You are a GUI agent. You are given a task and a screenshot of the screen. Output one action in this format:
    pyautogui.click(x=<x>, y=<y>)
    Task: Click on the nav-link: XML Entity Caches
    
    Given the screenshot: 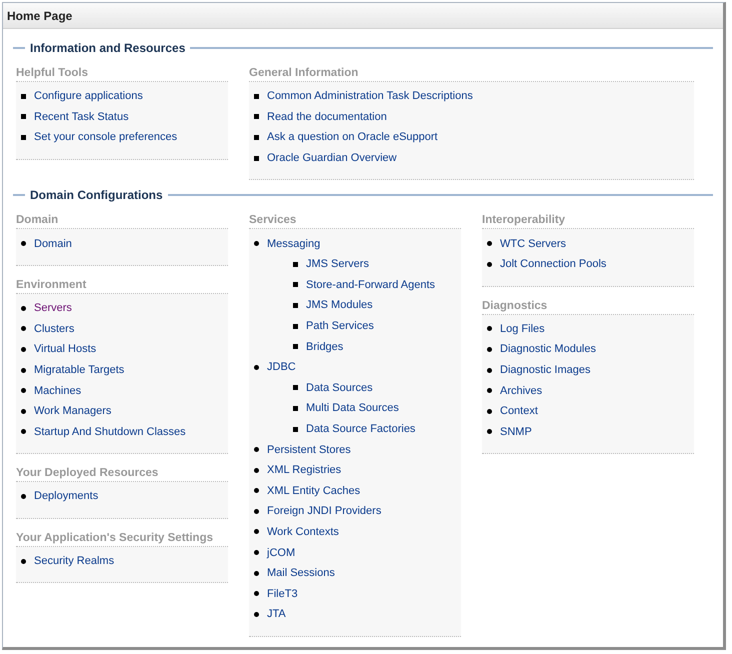 What is the action you would take?
    pyautogui.click(x=313, y=490)
    